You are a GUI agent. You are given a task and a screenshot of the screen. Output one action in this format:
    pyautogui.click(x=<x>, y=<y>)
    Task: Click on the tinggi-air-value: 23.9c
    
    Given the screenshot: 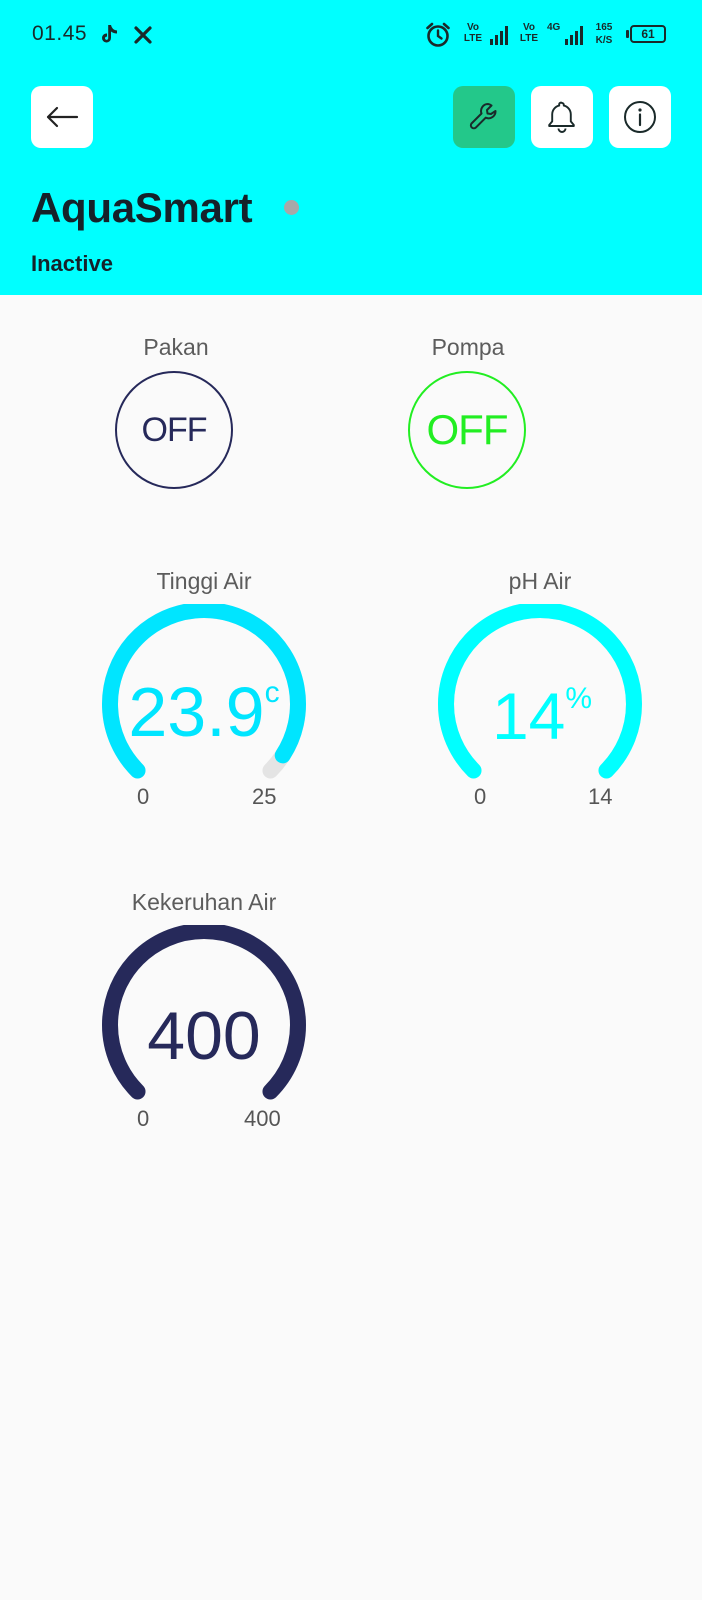 What is the action you would take?
    pyautogui.click(x=204, y=712)
    